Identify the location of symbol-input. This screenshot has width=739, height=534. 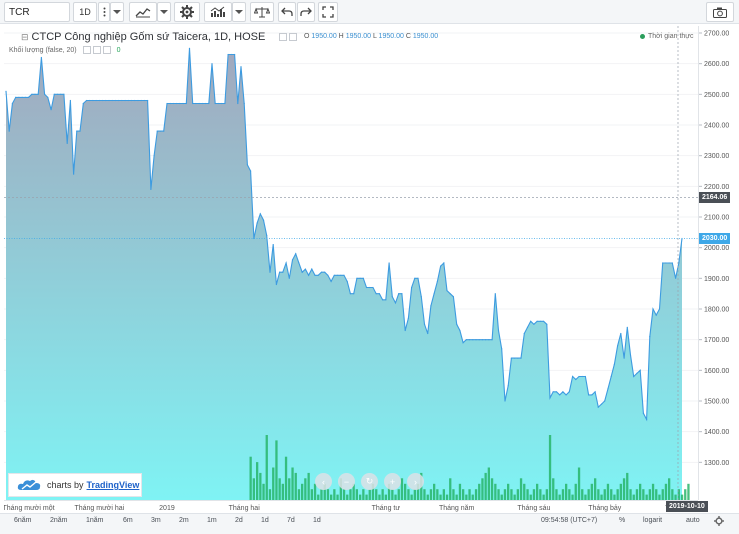
(37, 12).